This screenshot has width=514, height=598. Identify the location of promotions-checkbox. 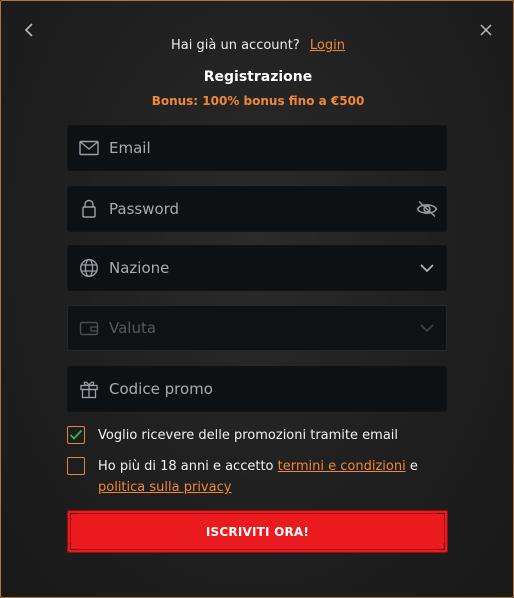
(76, 435).